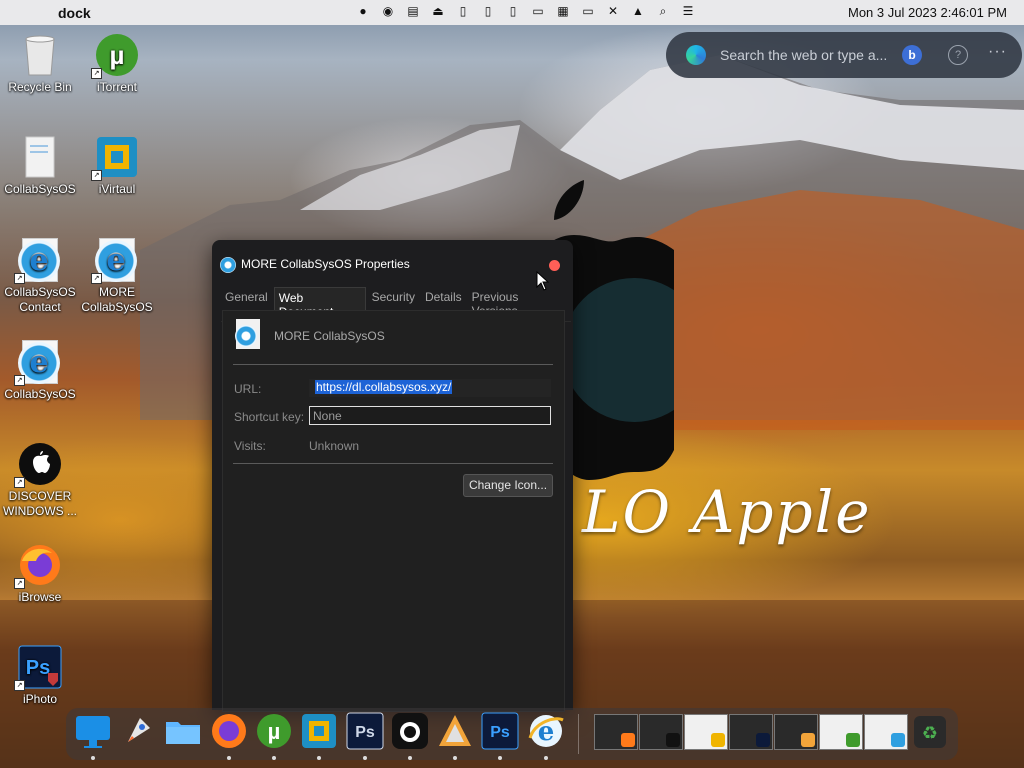 This screenshot has height=768, width=1024. I want to click on desktop-icon-label: iTorrent, so click(116, 87).